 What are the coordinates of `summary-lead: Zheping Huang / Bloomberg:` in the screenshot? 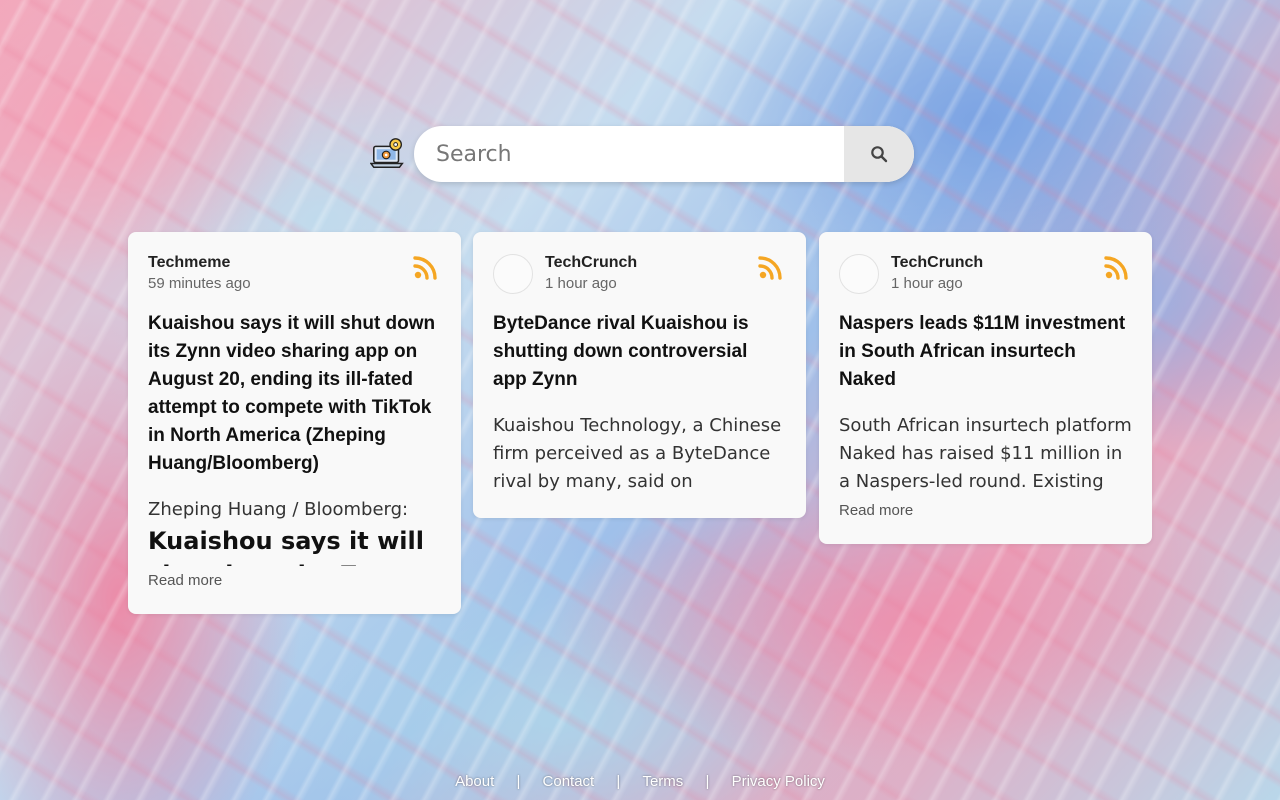 It's located at (278, 509).